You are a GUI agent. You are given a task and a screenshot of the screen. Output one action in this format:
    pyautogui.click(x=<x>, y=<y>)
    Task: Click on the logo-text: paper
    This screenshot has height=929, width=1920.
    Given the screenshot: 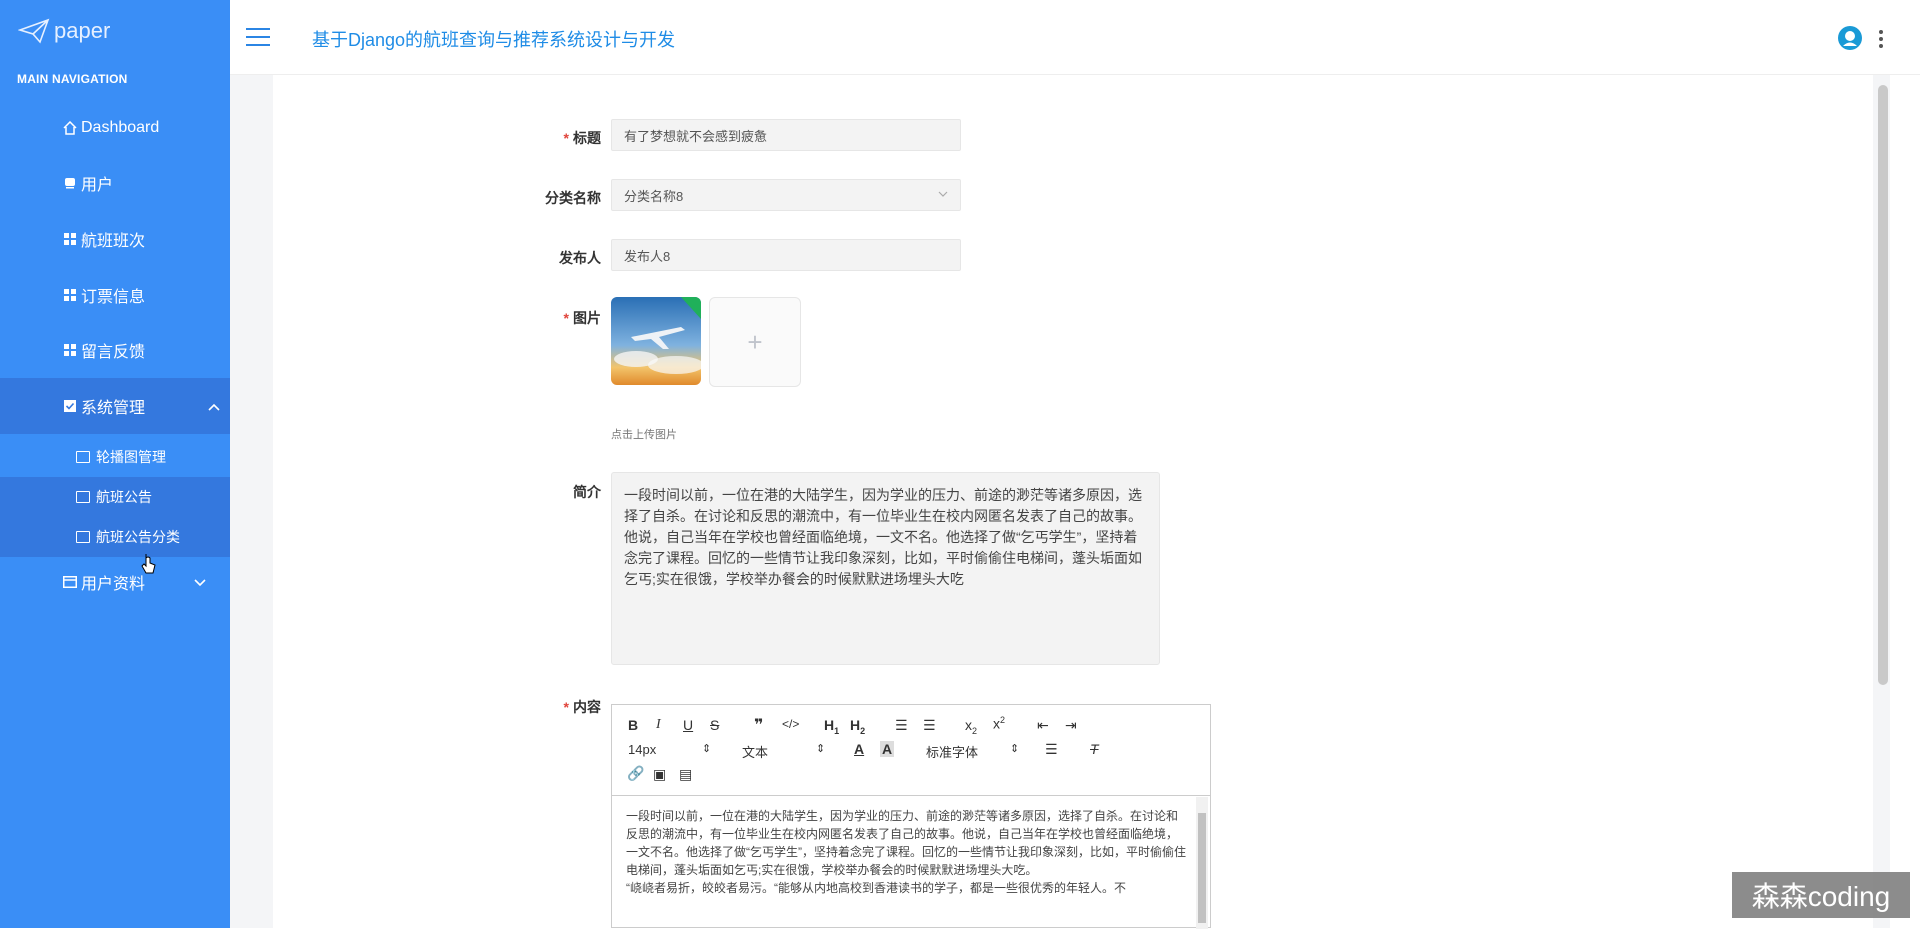 What is the action you would take?
    pyautogui.click(x=82, y=30)
    